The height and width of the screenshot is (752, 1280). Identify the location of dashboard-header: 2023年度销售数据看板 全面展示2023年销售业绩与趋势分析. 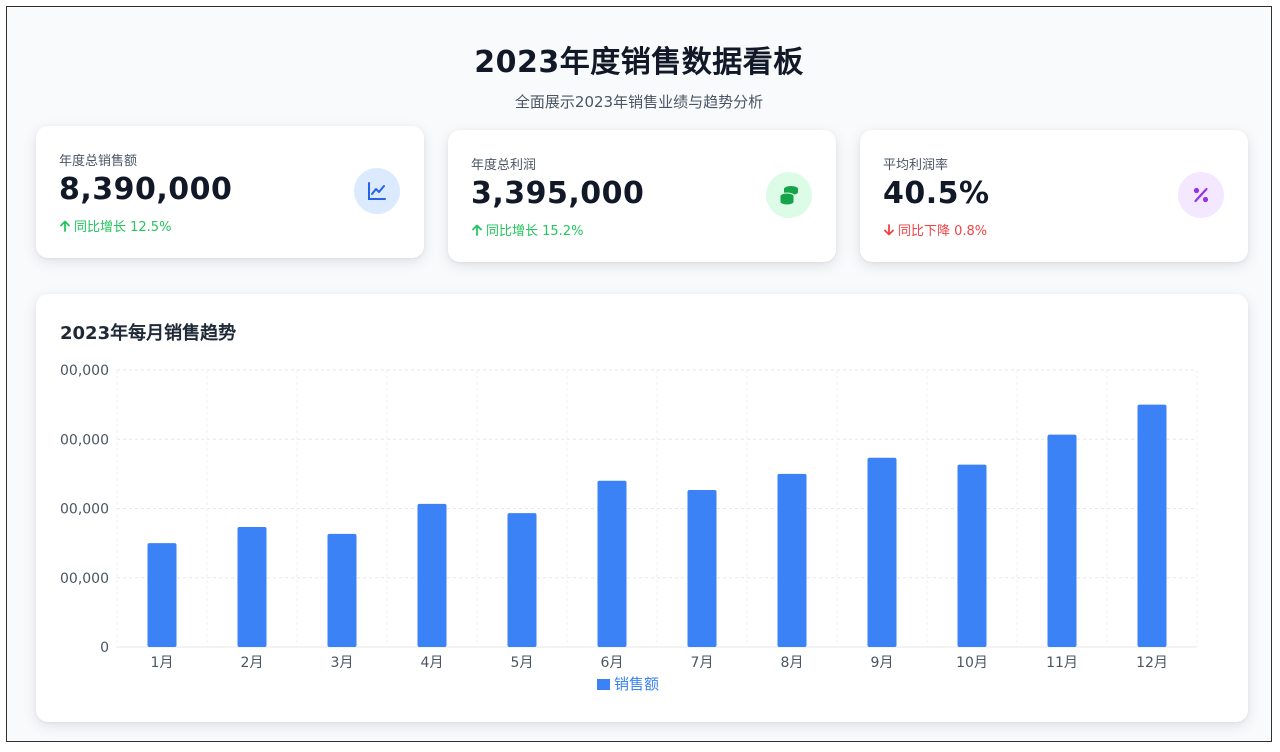
(639, 74).